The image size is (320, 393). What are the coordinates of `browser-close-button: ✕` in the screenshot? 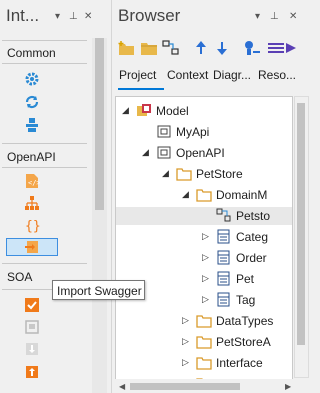 It's located at (293, 16).